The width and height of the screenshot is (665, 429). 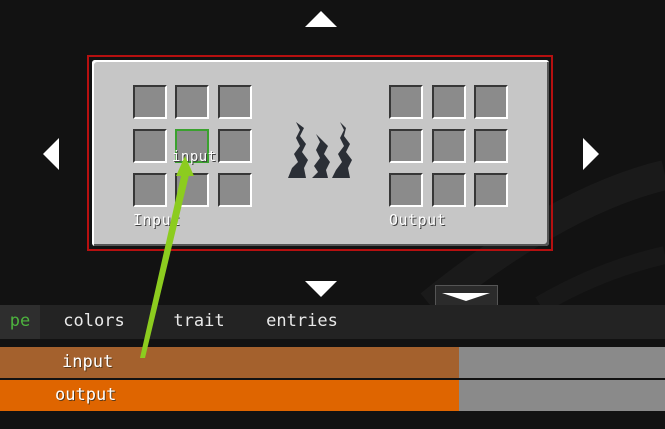 What do you see at coordinates (321, 19) in the screenshot?
I see `up-arrow-icon` at bounding box center [321, 19].